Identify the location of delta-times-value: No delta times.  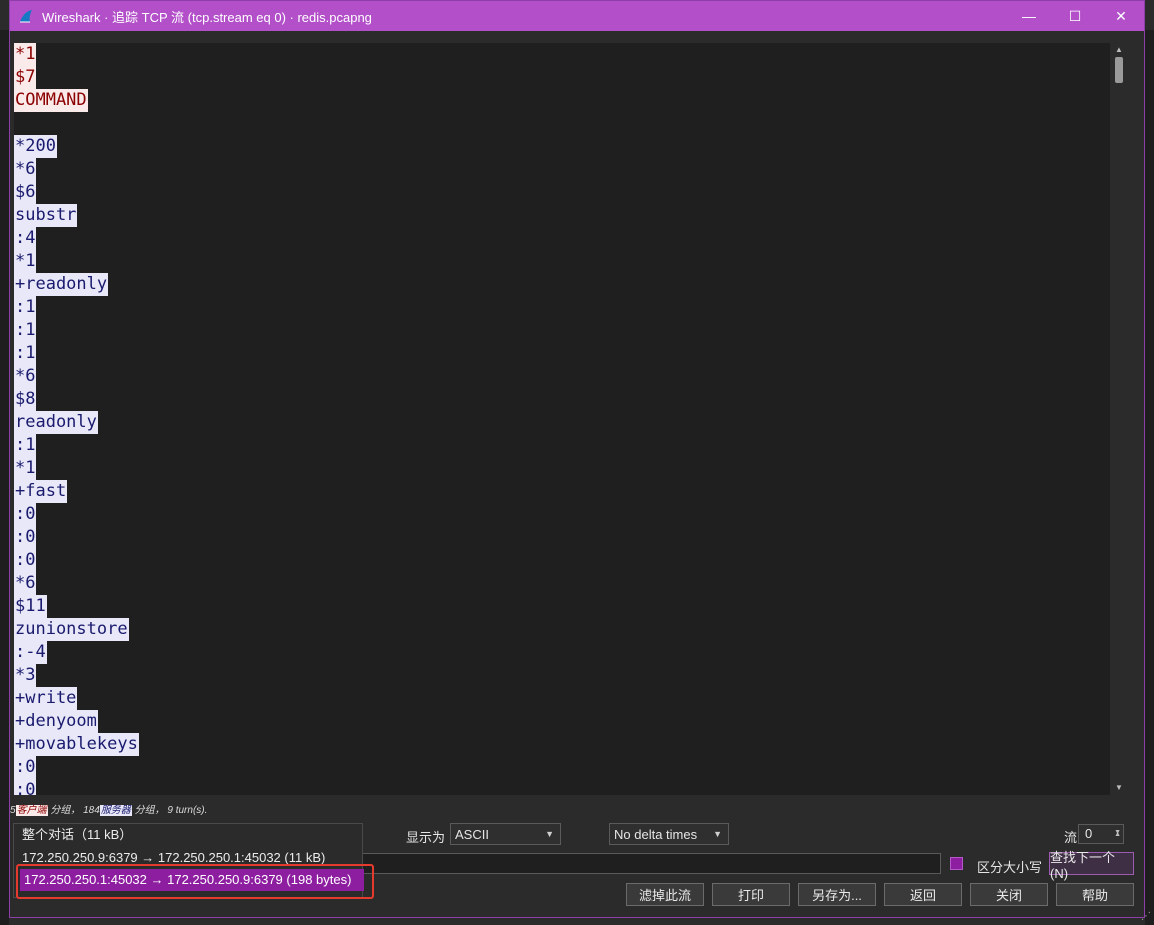
(656, 834).